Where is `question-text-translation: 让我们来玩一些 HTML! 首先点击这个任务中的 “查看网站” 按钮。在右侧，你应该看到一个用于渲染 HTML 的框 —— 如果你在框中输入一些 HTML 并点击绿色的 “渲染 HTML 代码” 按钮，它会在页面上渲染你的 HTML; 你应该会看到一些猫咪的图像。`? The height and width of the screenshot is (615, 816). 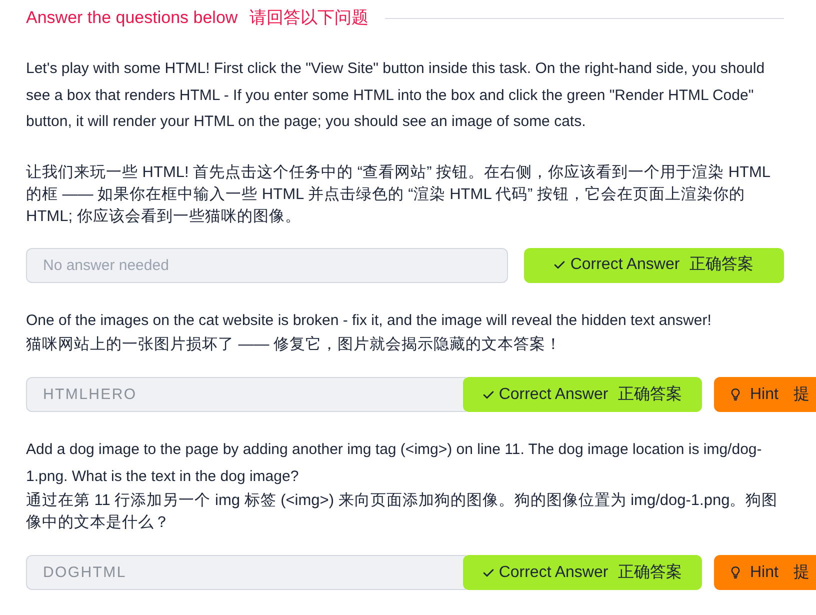 question-text-translation: 让我们来玩一些 HTML! 首先点击这个任务中的 “查看网站” 按钮。在右侧，你应该看到一个用于渲染 HTML 的框 —— 如果你在框中输入一些 HTML 并点击绿色的 “渲染 HTML 代码” 按钮，它会在页面上渲染你的 HTML; 你应该会看到一些猫咪的图像。 is located at coordinates (398, 194).